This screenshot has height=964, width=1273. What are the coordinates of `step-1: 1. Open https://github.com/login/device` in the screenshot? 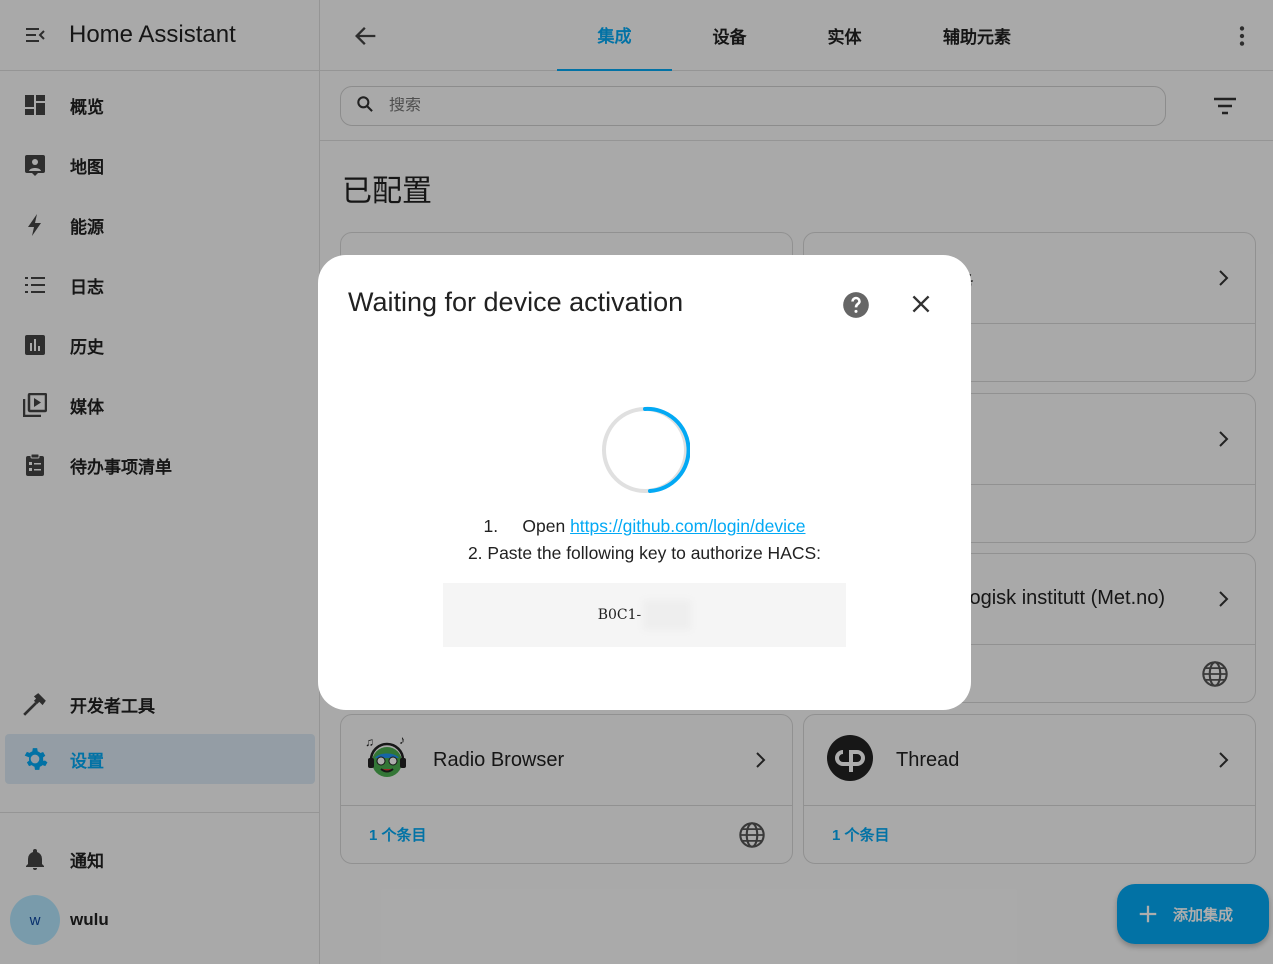 It's located at (644, 526).